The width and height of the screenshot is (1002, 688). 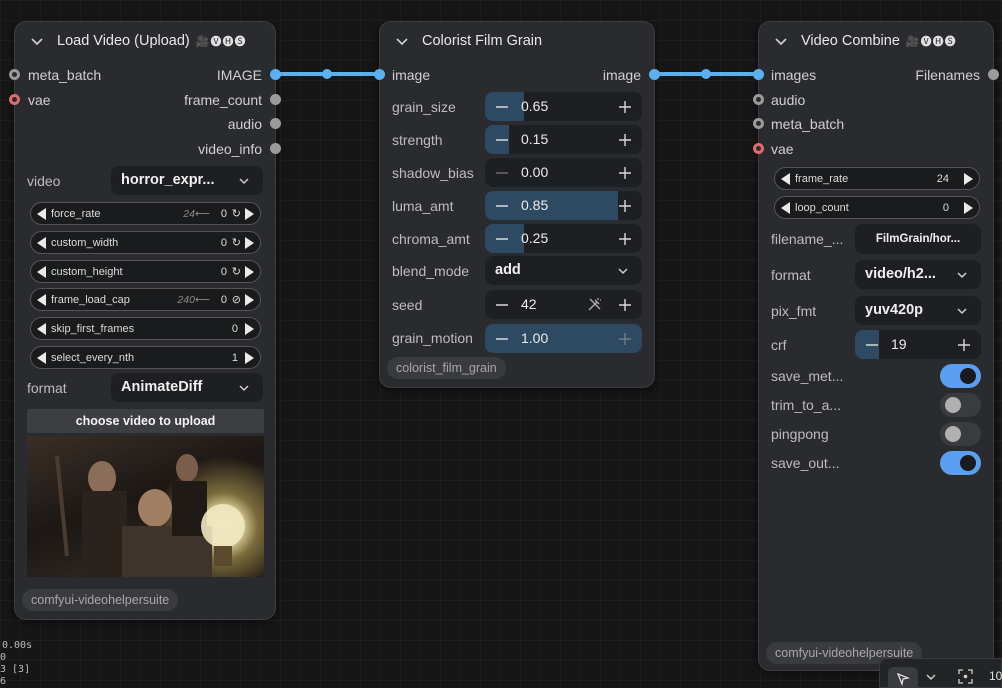 I want to click on blend-mode-select: add, so click(x=563, y=270).